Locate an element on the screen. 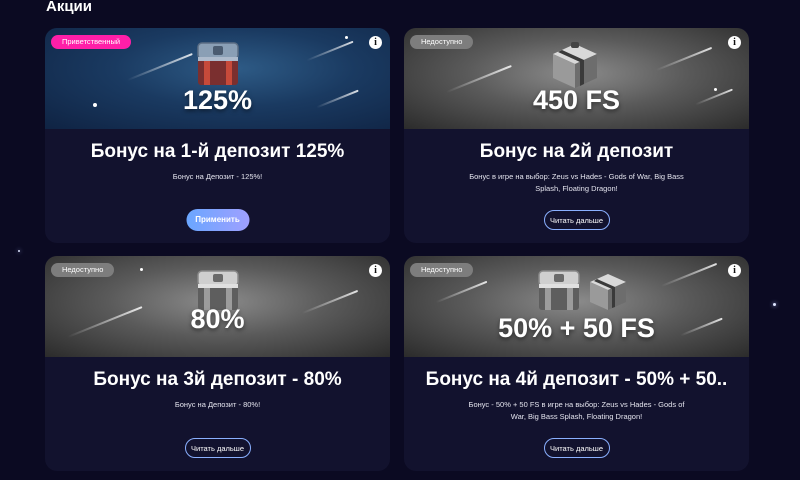 This screenshot has width=800, height=480. card-title: Бонус на 3й депозит - 80% is located at coordinates (217, 379).